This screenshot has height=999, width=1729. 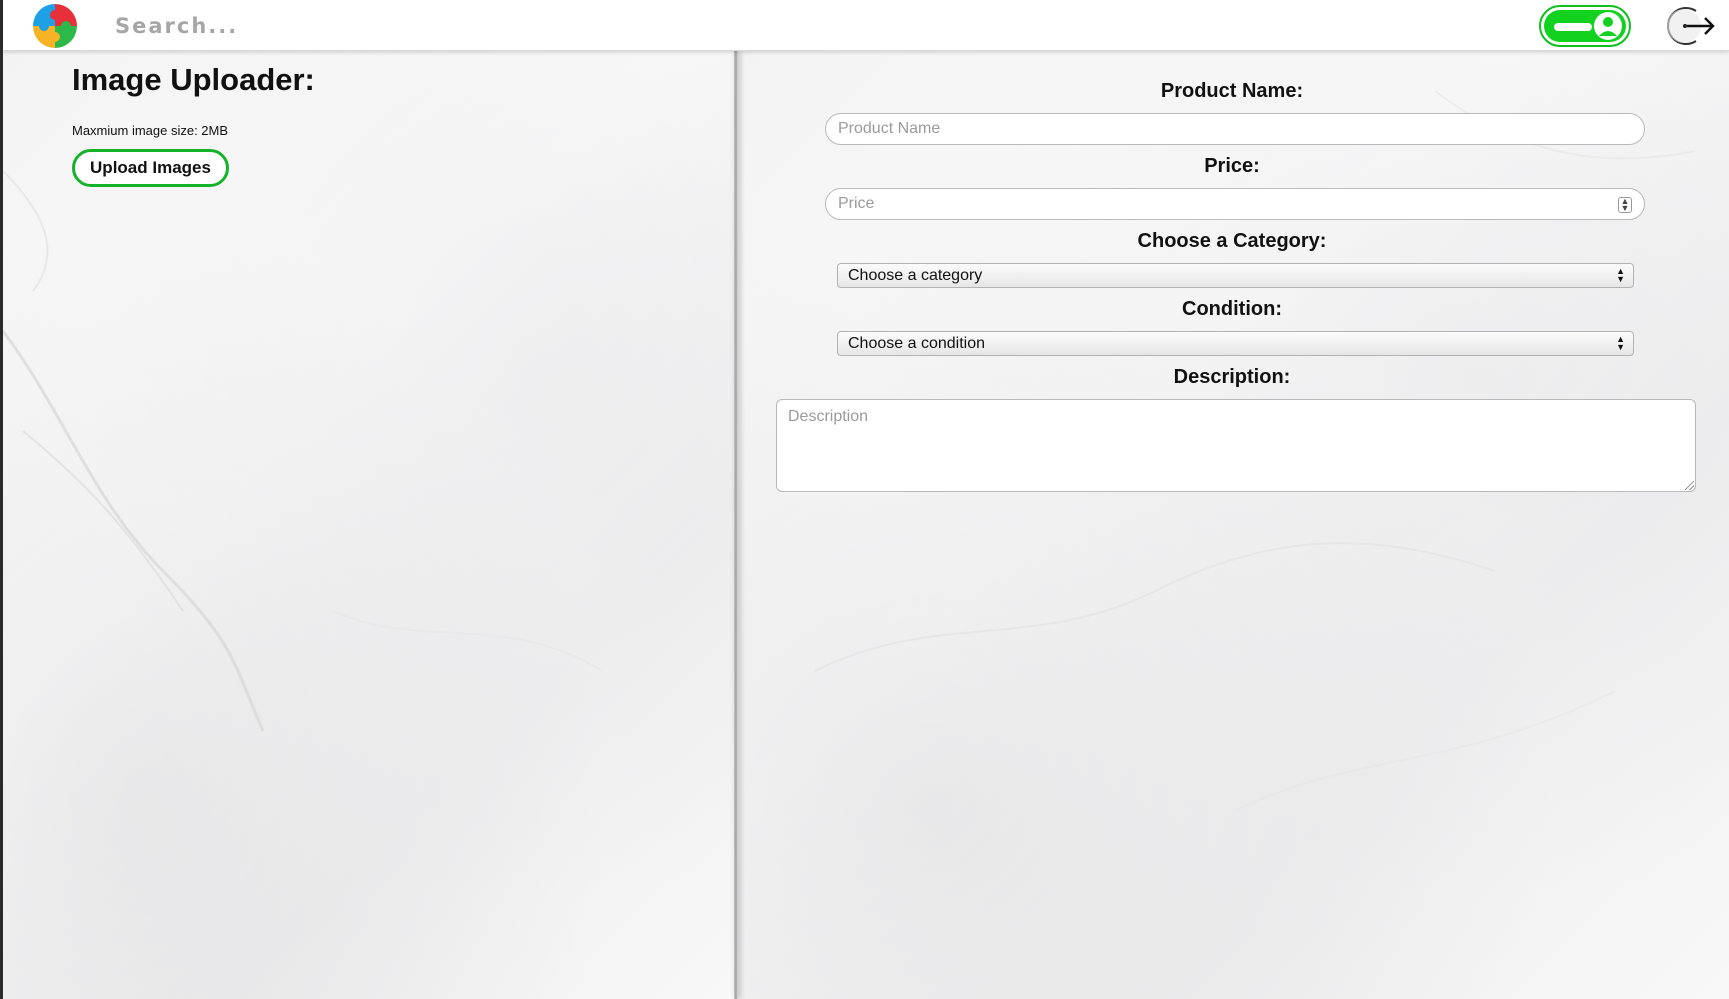 What do you see at coordinates (1625, 205) in the screenshot?
I see `price-stepper: ▲ ▼` at bounding box center [1625, 205].